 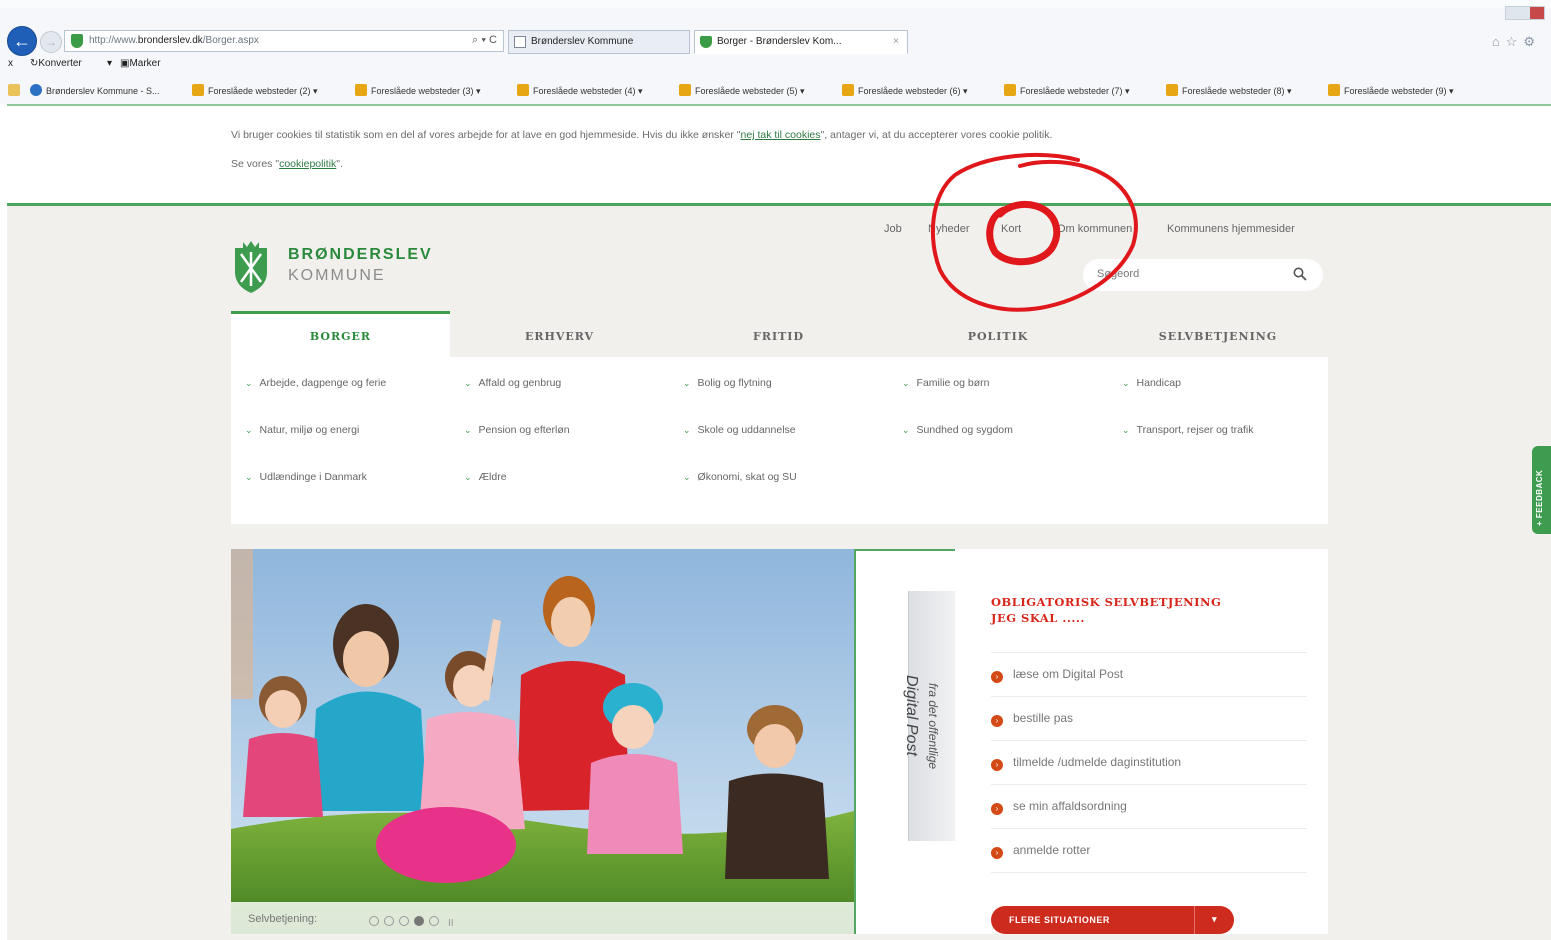 I want to click on tab-erhverv: ERHVERV, so click(x=559, y=334).